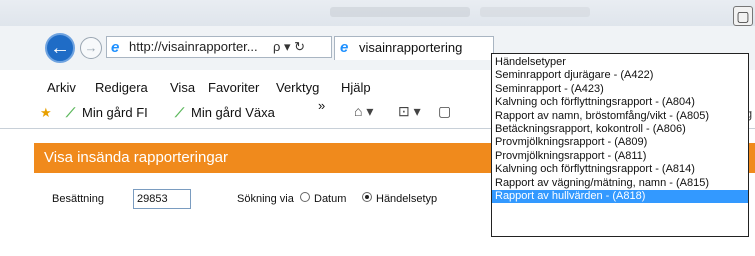  I want to click on leaf-icon: ⟋, so click(71, 112).